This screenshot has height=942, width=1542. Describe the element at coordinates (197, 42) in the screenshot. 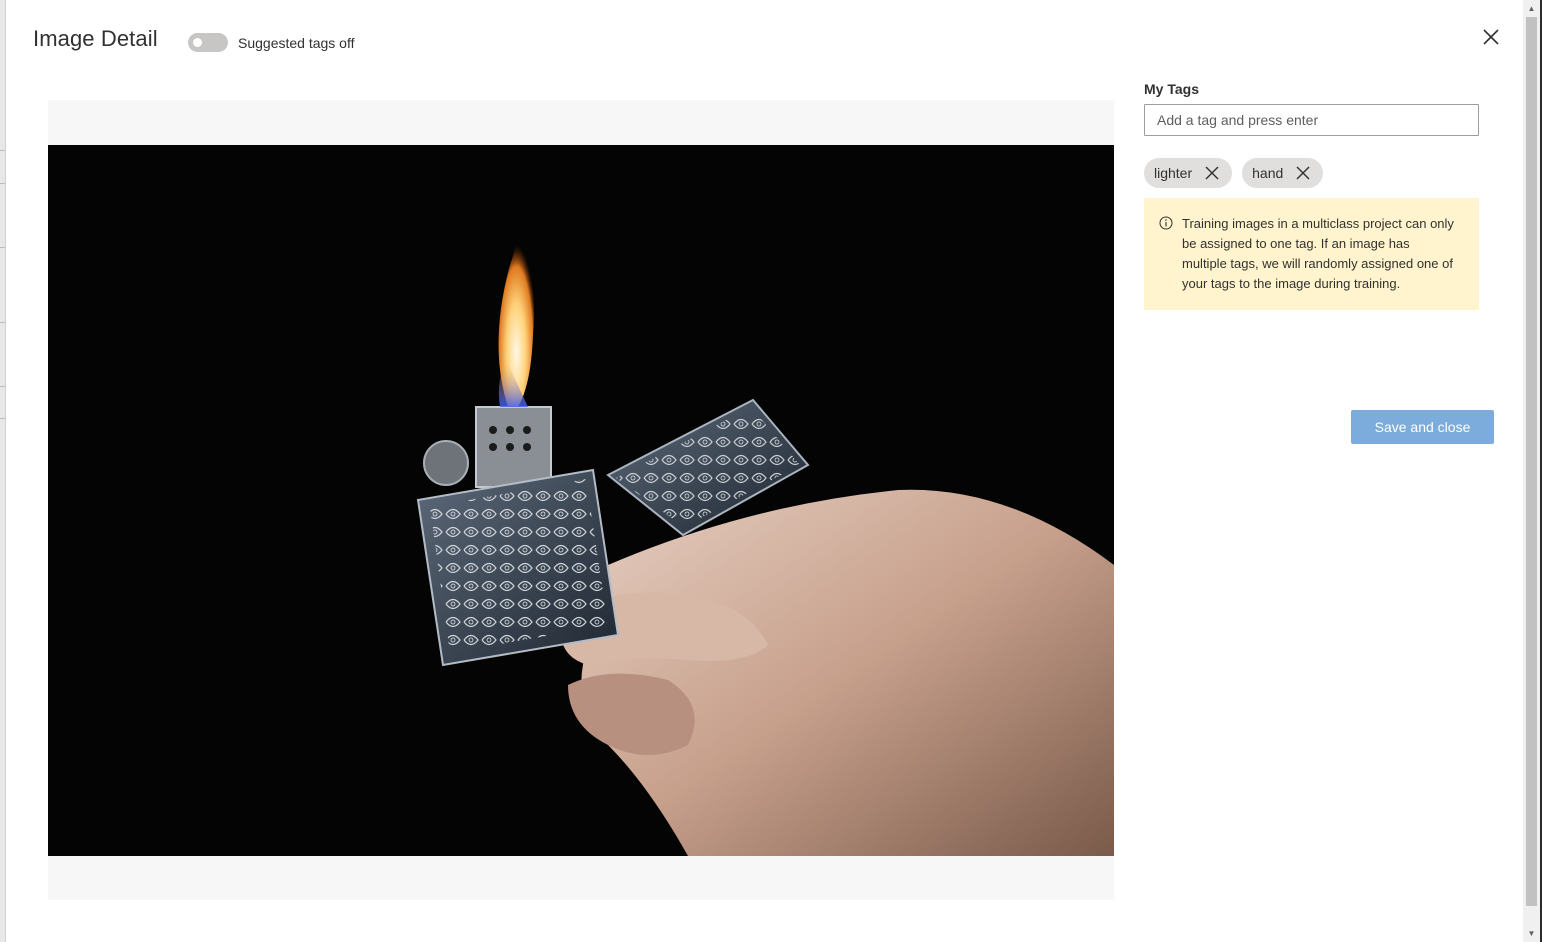

I see `toggle-knob` at that location.